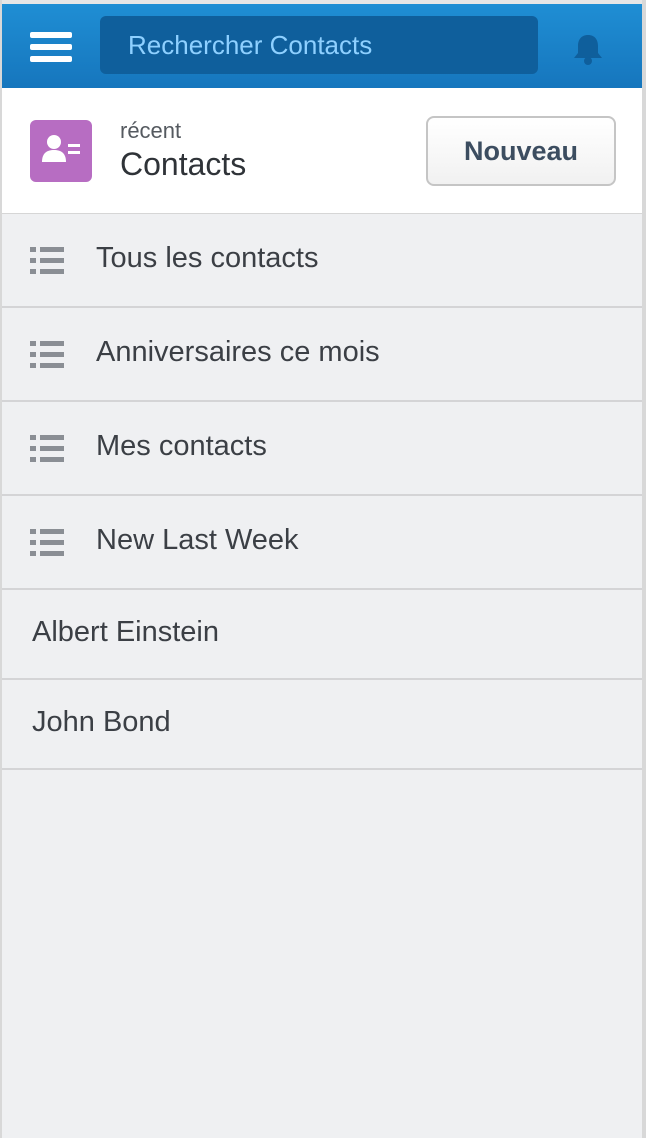 The height and width of the screenshot is (1138, 646). I want to click on list-view-label: Tous les contacts, so click(207, 258).